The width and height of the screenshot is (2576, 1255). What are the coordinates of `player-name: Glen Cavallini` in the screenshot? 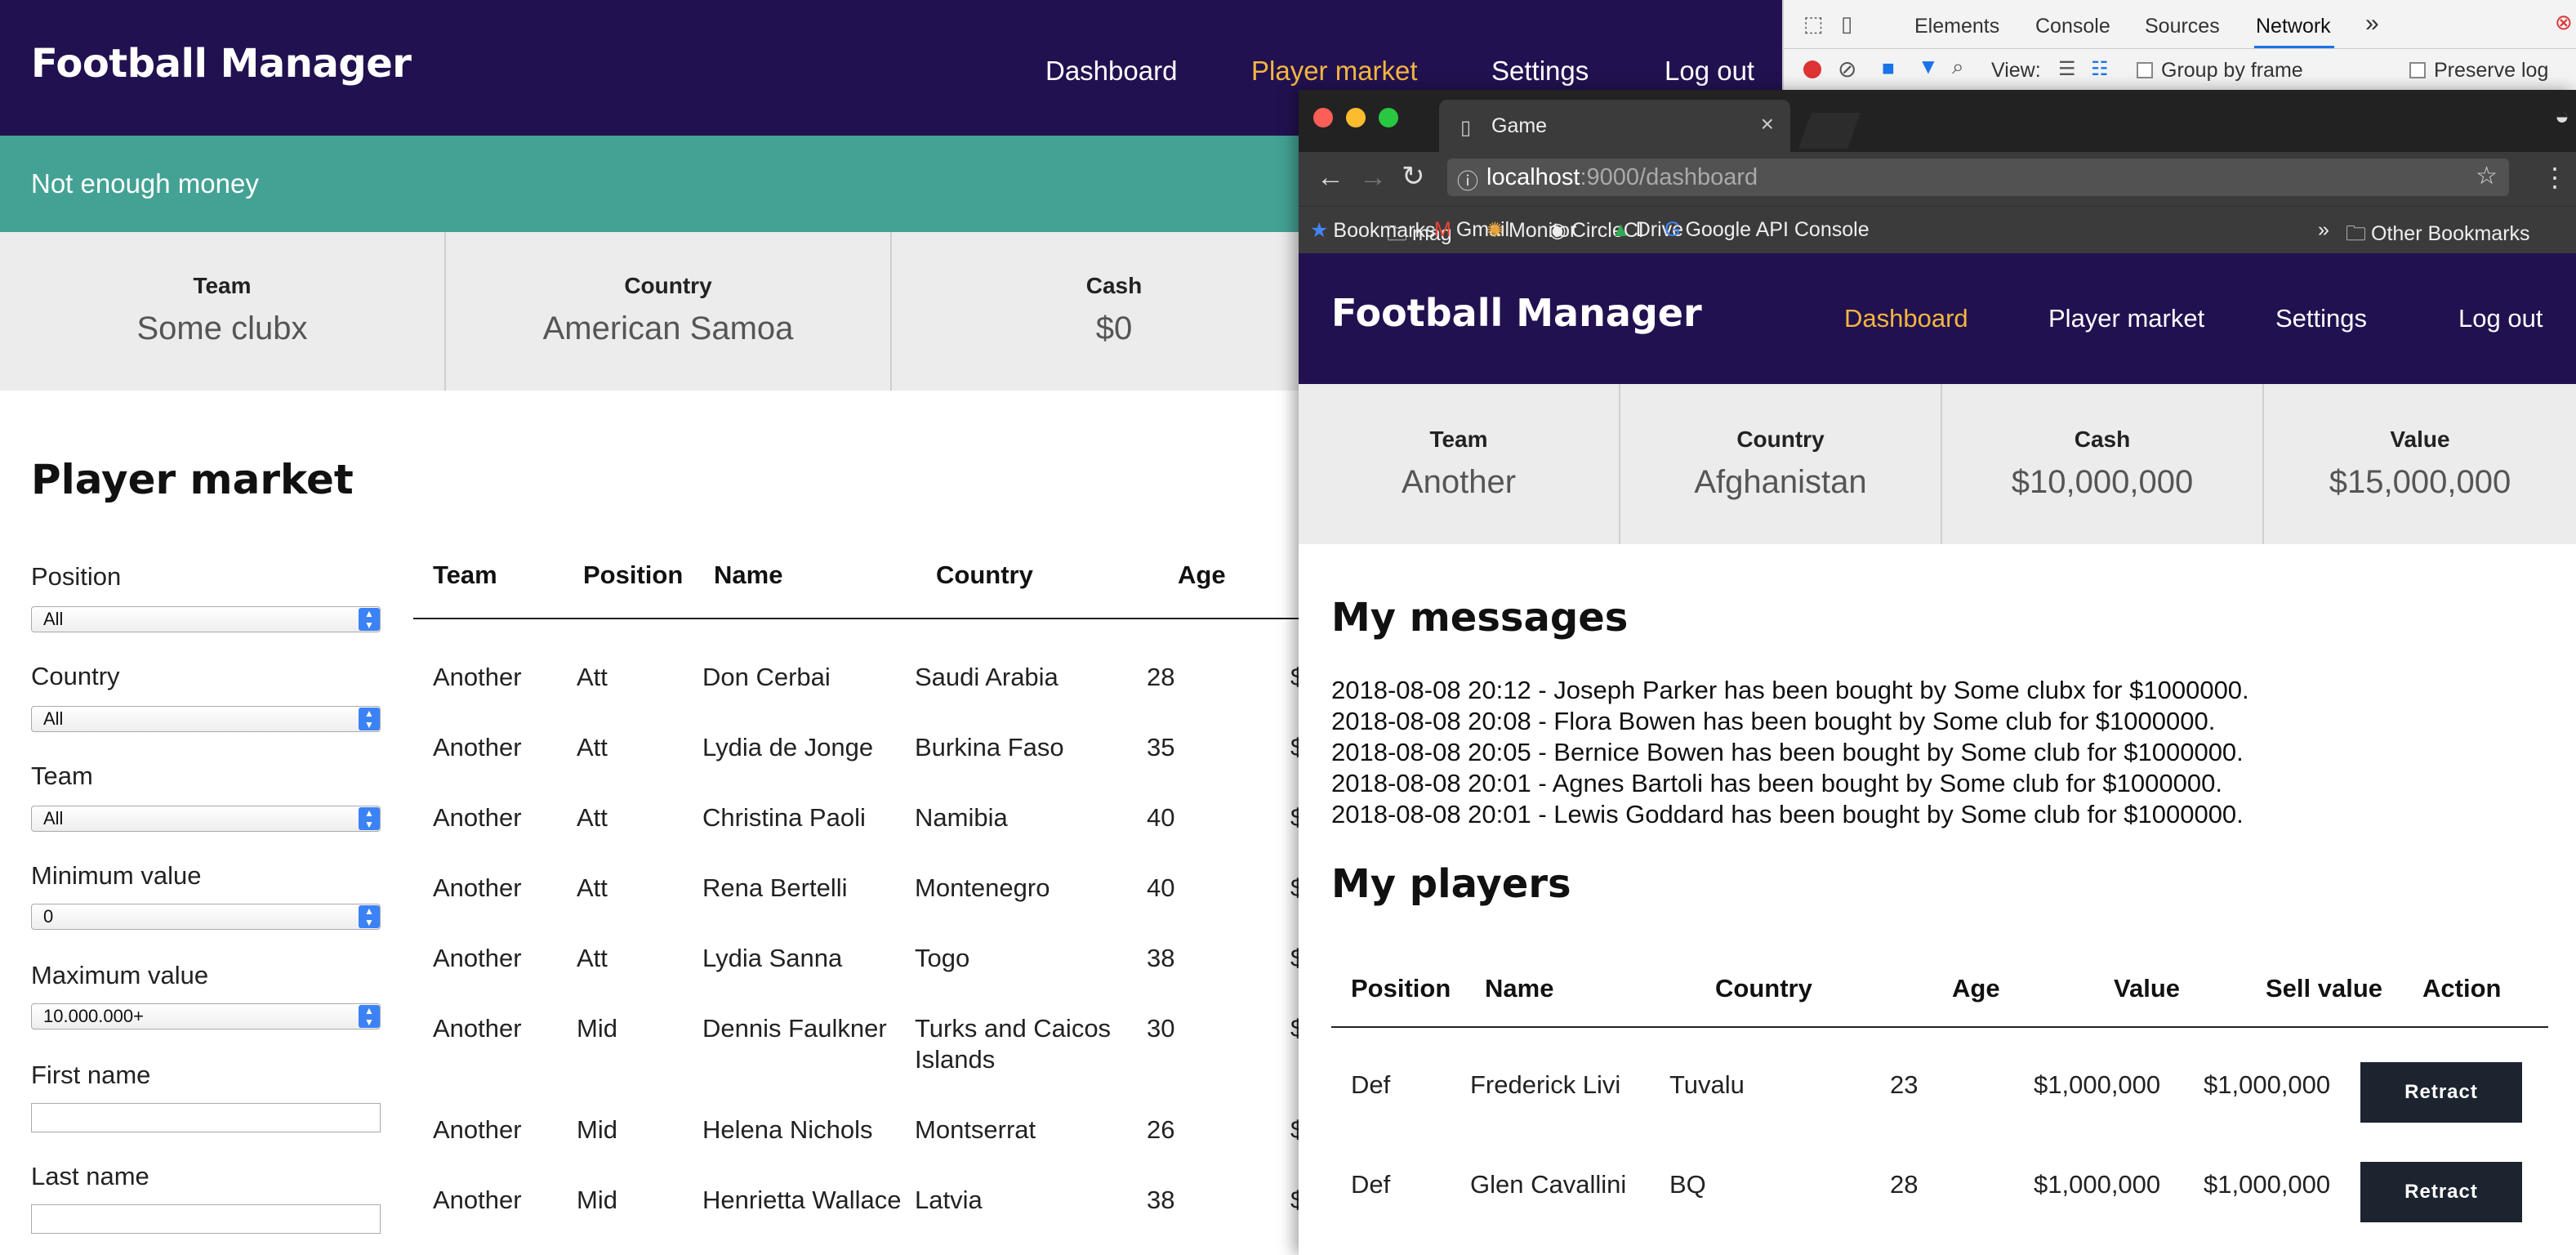 It's located at (1548, 1184).